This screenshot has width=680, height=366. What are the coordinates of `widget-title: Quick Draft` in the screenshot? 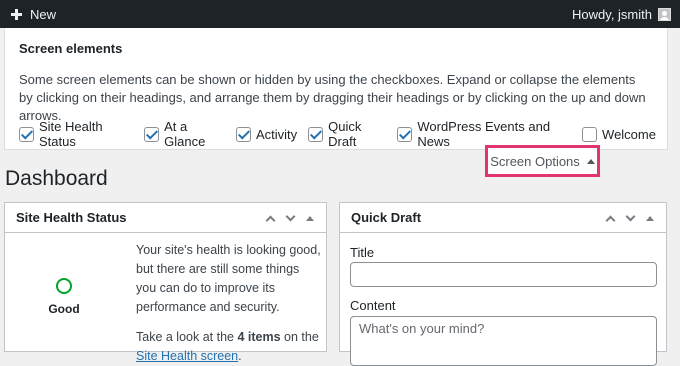 It's located at (386, 217).